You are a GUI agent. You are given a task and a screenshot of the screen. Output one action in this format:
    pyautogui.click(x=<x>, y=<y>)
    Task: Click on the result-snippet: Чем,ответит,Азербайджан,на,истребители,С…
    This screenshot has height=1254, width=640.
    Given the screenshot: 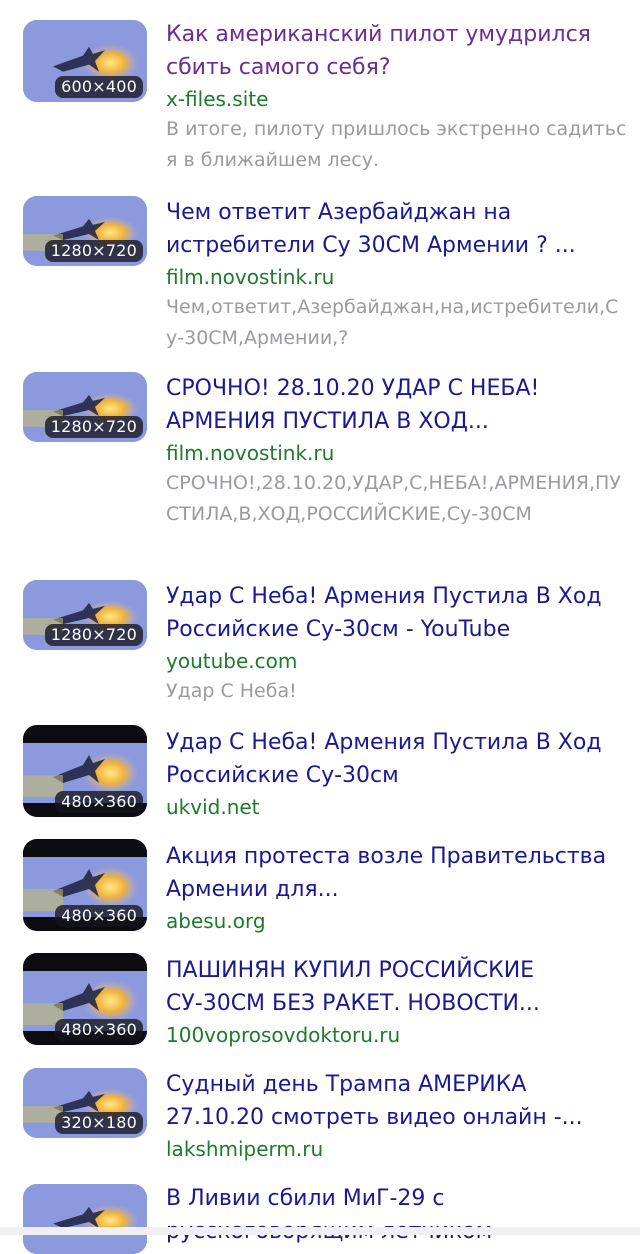 What is the action you would take?
    pyautogui.click(x=392, y=322)
    